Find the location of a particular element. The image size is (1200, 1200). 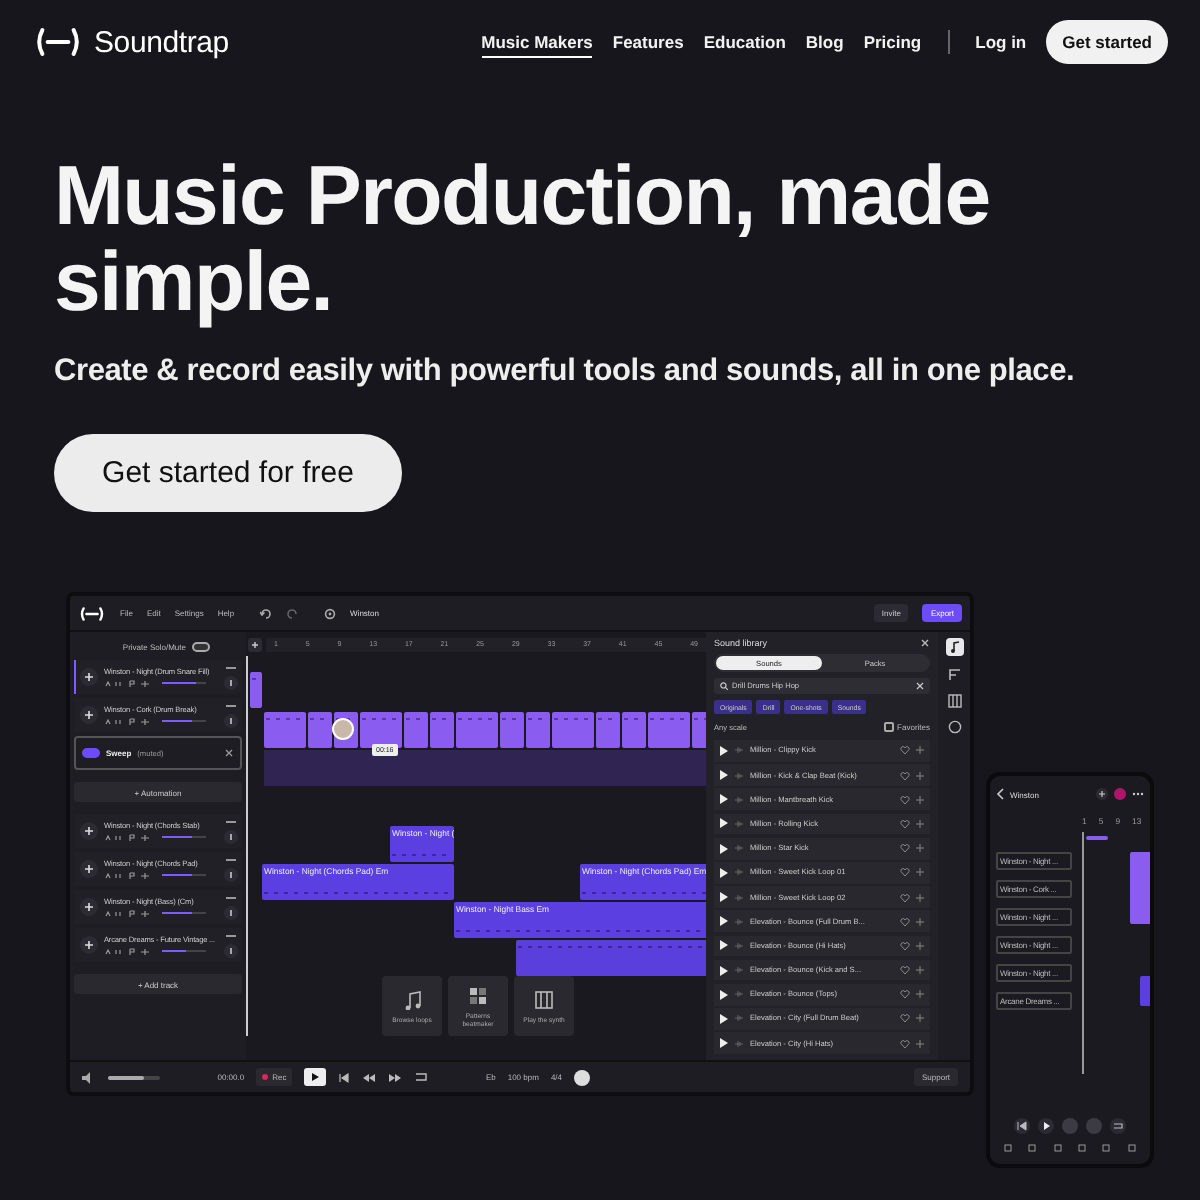

user-avatar is located at coordinates (582, 1077).